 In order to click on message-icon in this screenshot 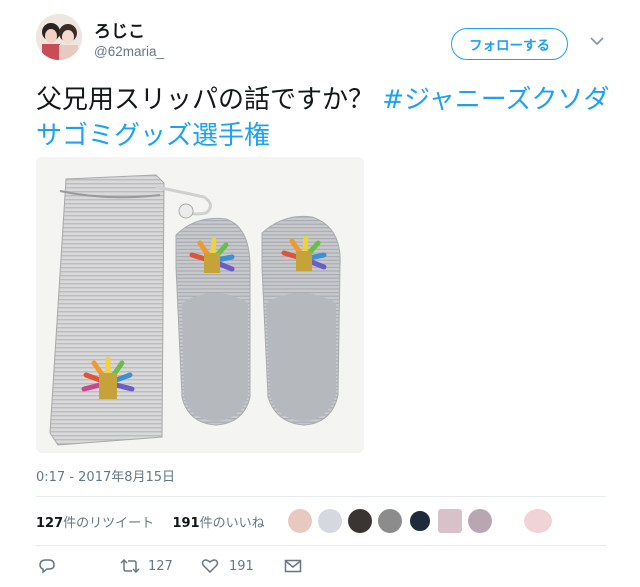, I will do `click(293, 566)`.